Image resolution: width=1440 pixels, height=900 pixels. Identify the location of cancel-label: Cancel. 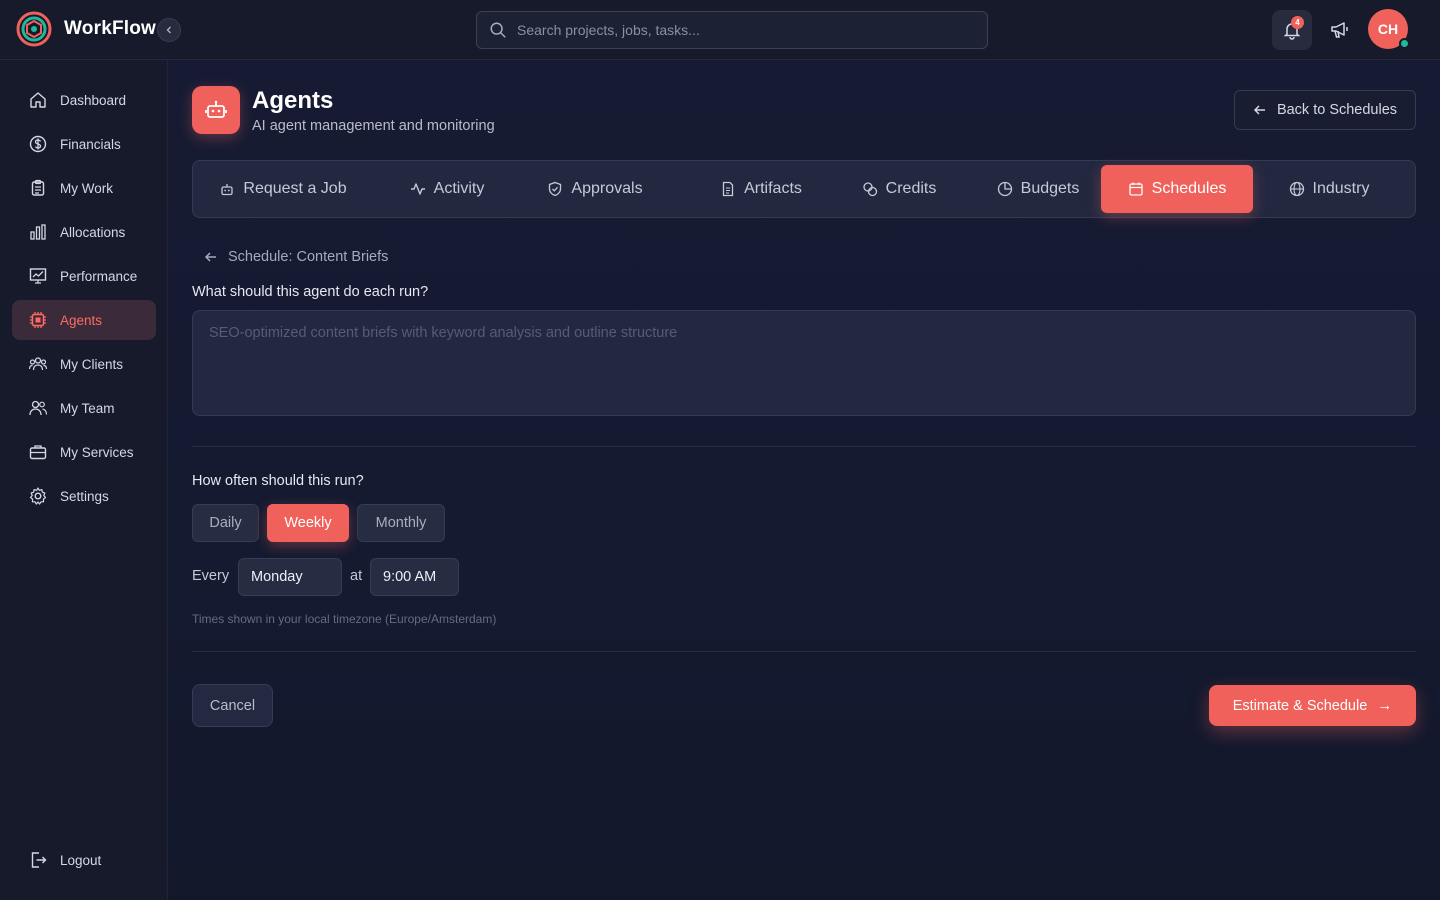
(232, 705).